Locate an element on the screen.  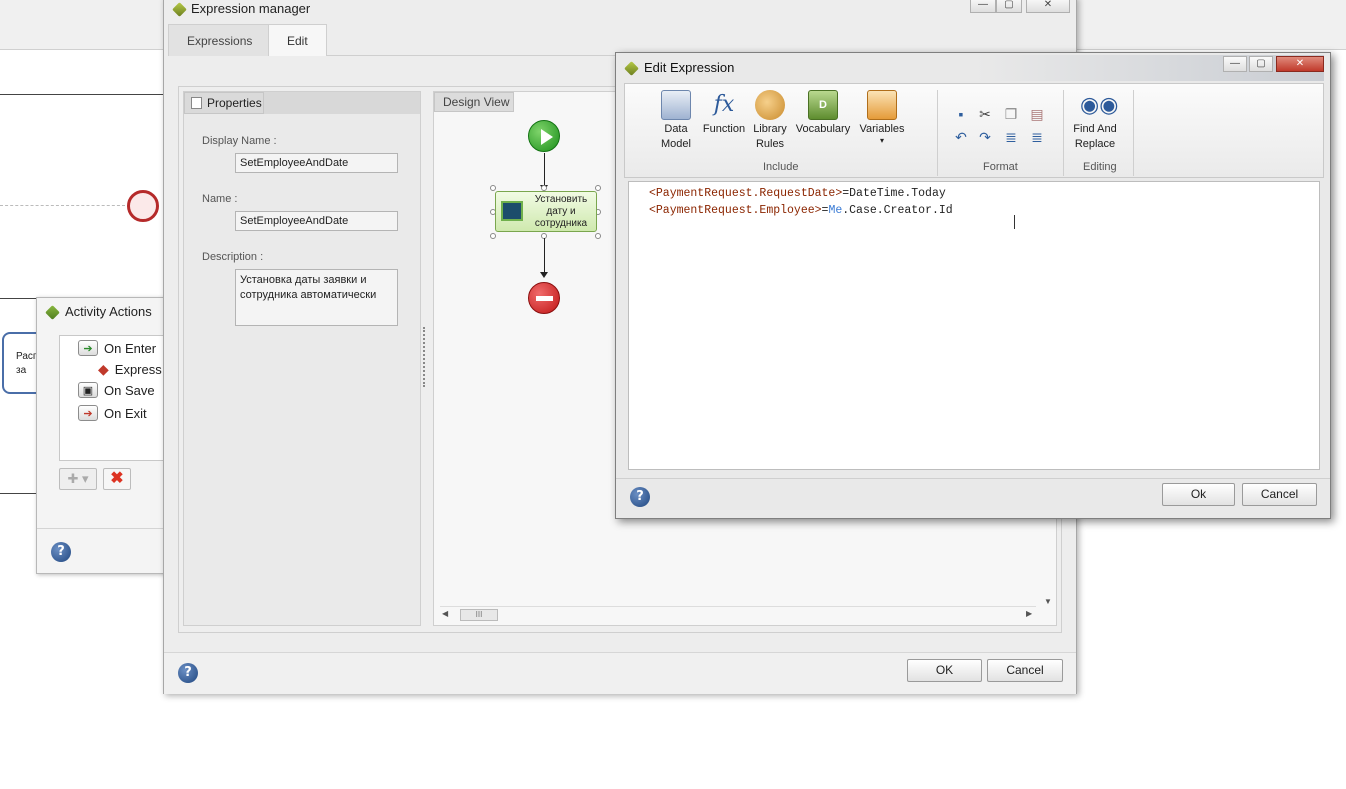
tree-item-on-save: ▣ On Save is located at coordinates (116, 390).